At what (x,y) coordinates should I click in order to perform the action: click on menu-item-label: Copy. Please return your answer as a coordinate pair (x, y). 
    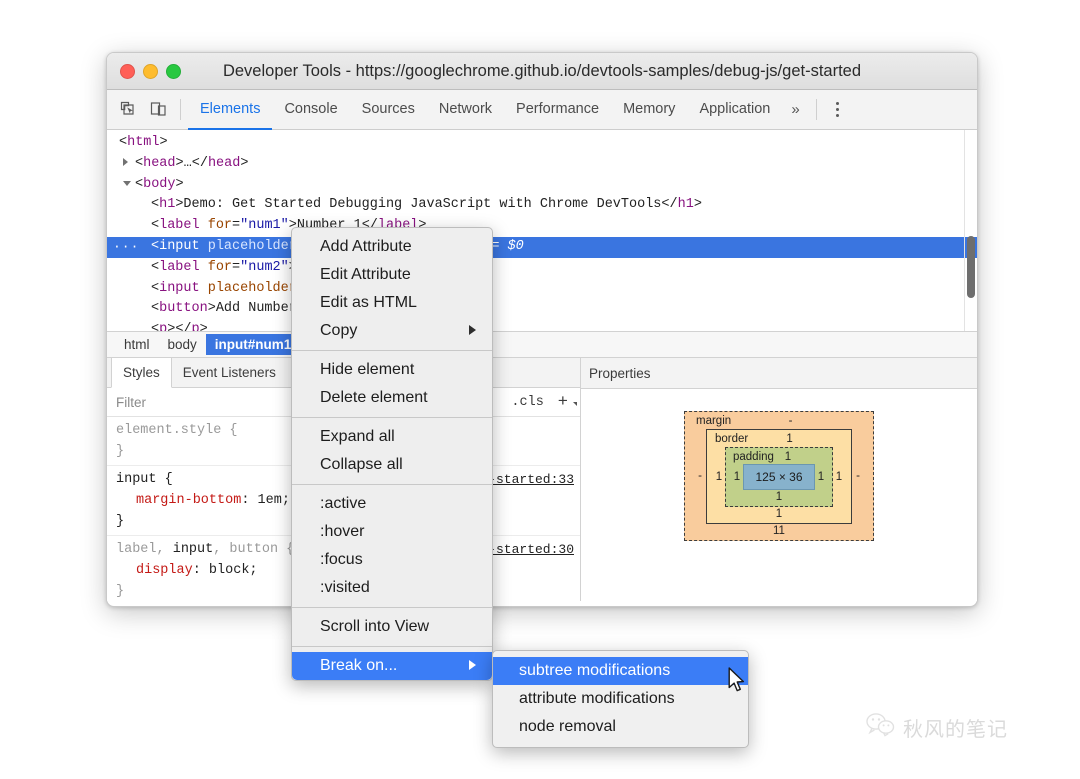
    Looking at the image, I should click on (339, 330).